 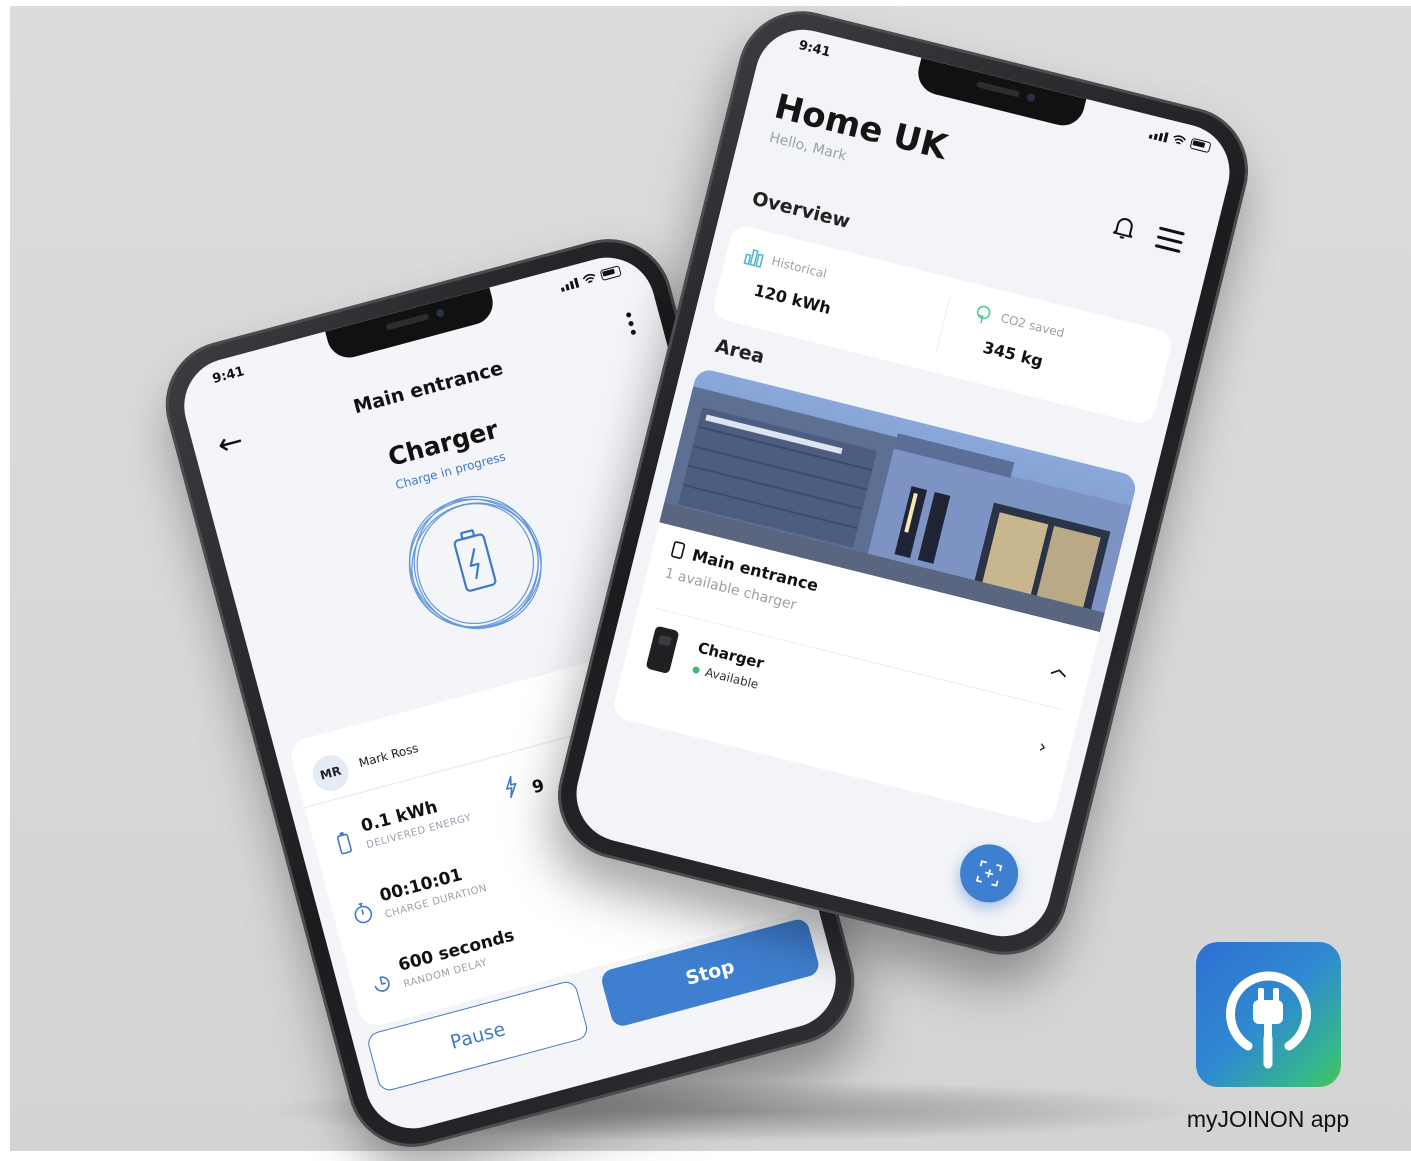 What do you see at coordinates (696, 670) in the screenshot?
I see `status-dot` at bounding box center [696, 670].